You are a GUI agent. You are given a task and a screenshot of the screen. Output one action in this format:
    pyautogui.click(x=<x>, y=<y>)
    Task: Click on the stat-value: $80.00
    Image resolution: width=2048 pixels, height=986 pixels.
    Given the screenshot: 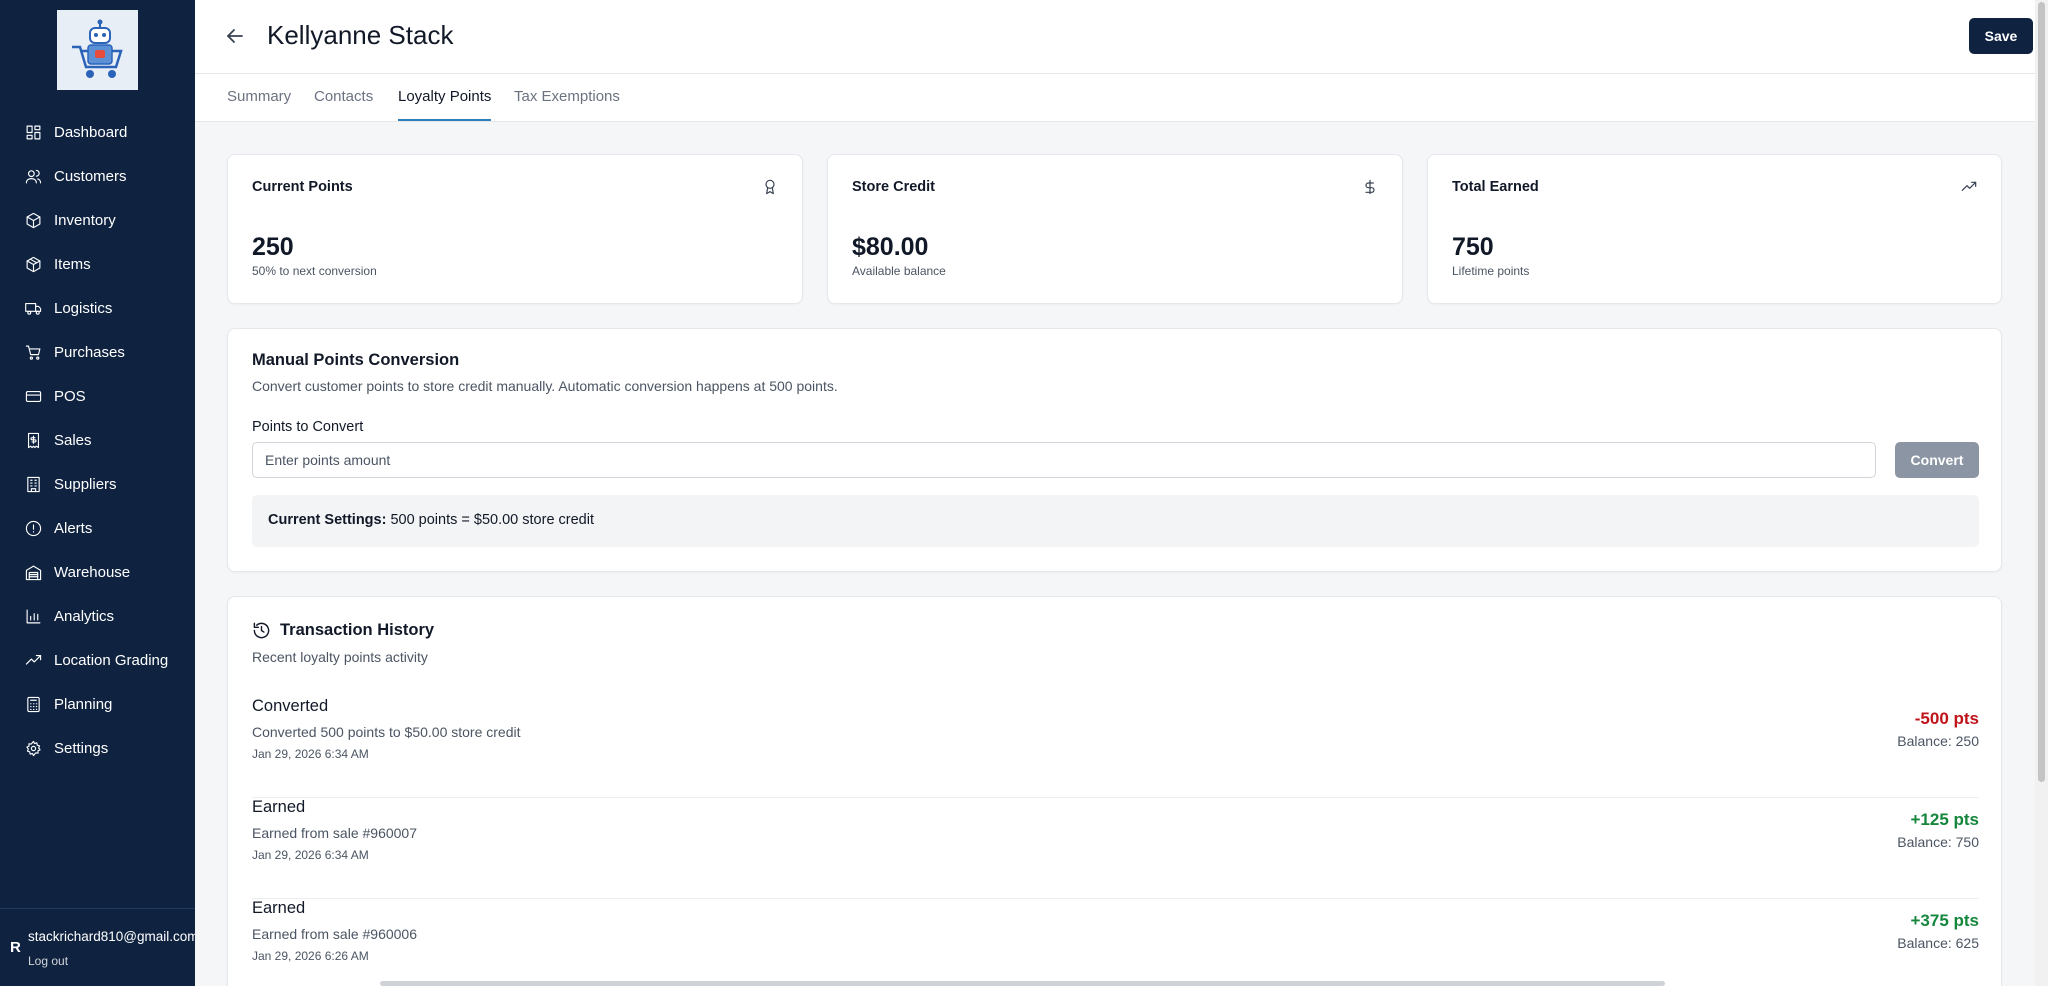 What is the action you would take?
    pyautogui.click(x=890, y=247)
    